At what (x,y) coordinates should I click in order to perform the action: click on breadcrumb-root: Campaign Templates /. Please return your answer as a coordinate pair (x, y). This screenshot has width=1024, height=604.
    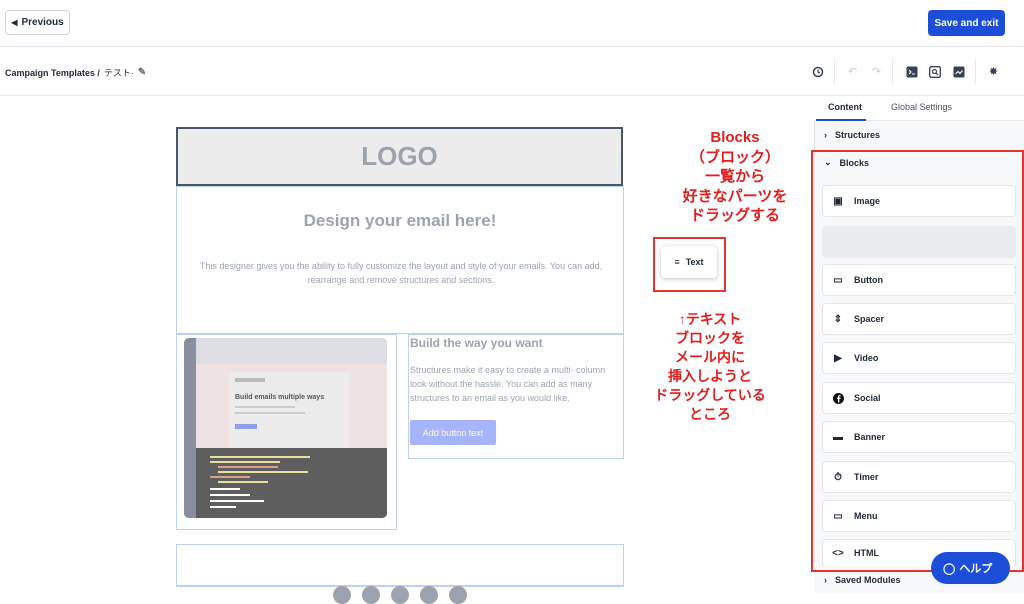
    Looking at the image, I should click on (52, 73).